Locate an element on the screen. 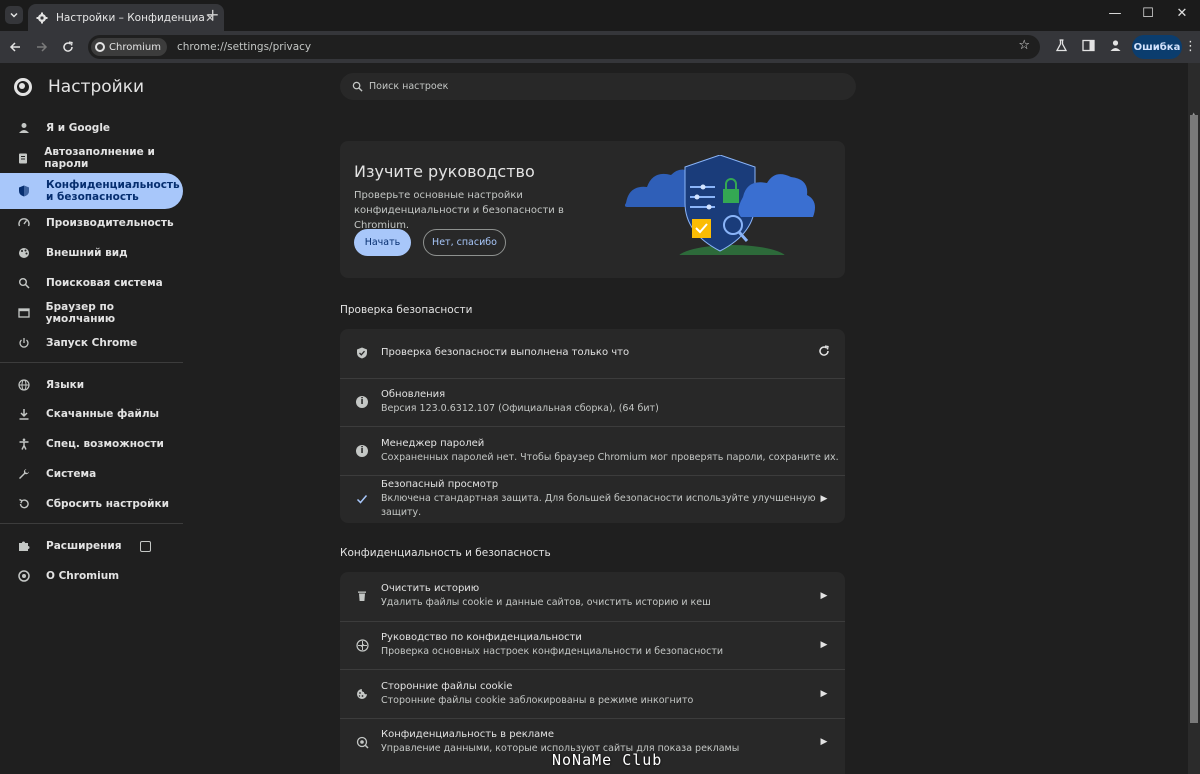  new-tab-button: + is located at coordinates (212, 15).